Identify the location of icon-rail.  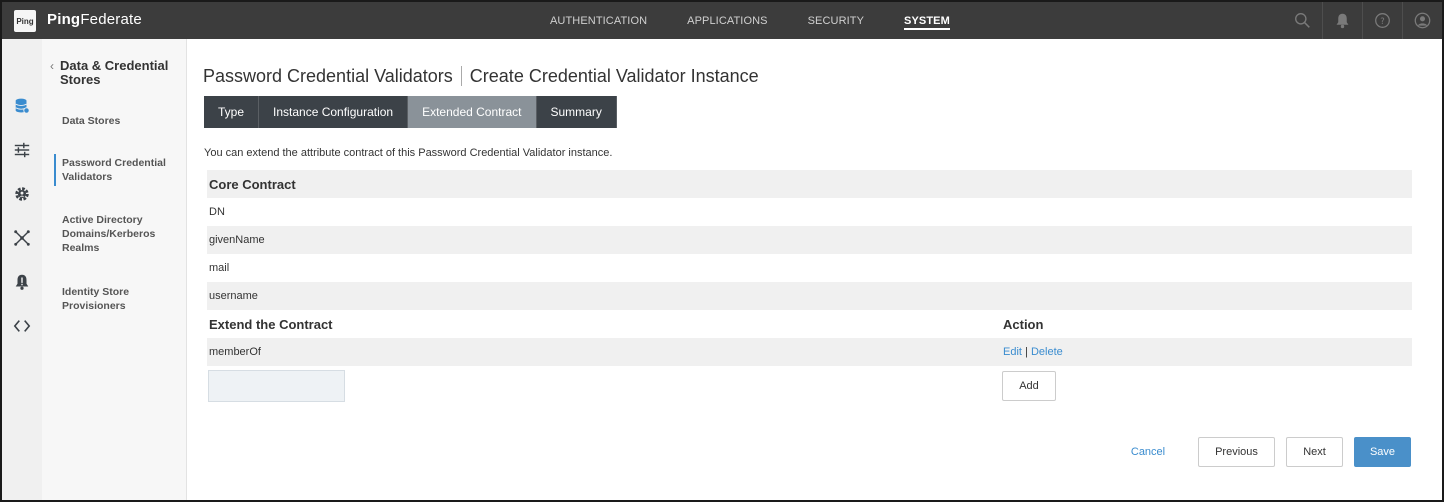
(22, 269).